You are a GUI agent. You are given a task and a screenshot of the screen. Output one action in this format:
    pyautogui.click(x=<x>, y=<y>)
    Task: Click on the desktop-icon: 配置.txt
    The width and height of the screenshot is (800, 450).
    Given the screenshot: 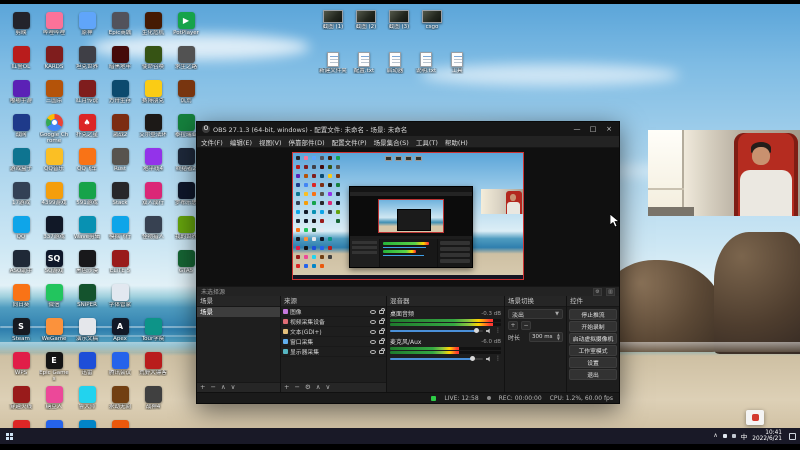 What is the action you would take?
    pyautogui.click(x=364, y=63)
    